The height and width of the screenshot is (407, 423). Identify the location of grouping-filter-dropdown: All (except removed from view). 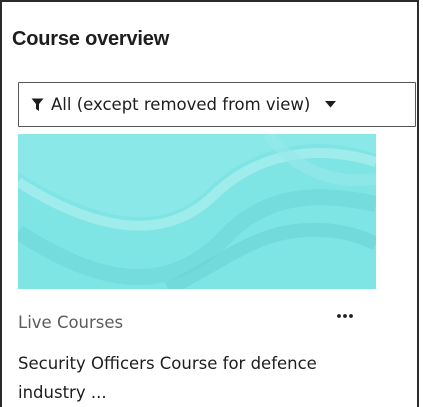
(217, 104).